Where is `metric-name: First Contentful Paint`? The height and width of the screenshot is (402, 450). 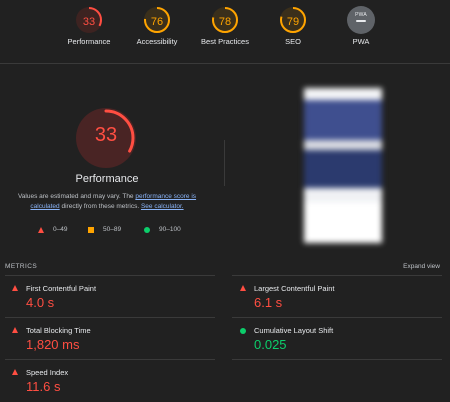
metric-name: First Contentful Paint is located at coordinates (61, 288).